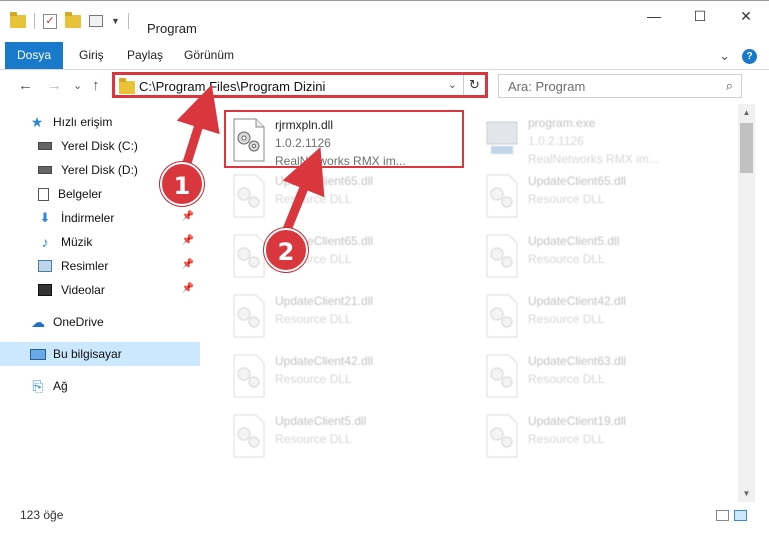  I want to click on file-item: UpdateClient21.dll Resource DLL, so click(346, 317).